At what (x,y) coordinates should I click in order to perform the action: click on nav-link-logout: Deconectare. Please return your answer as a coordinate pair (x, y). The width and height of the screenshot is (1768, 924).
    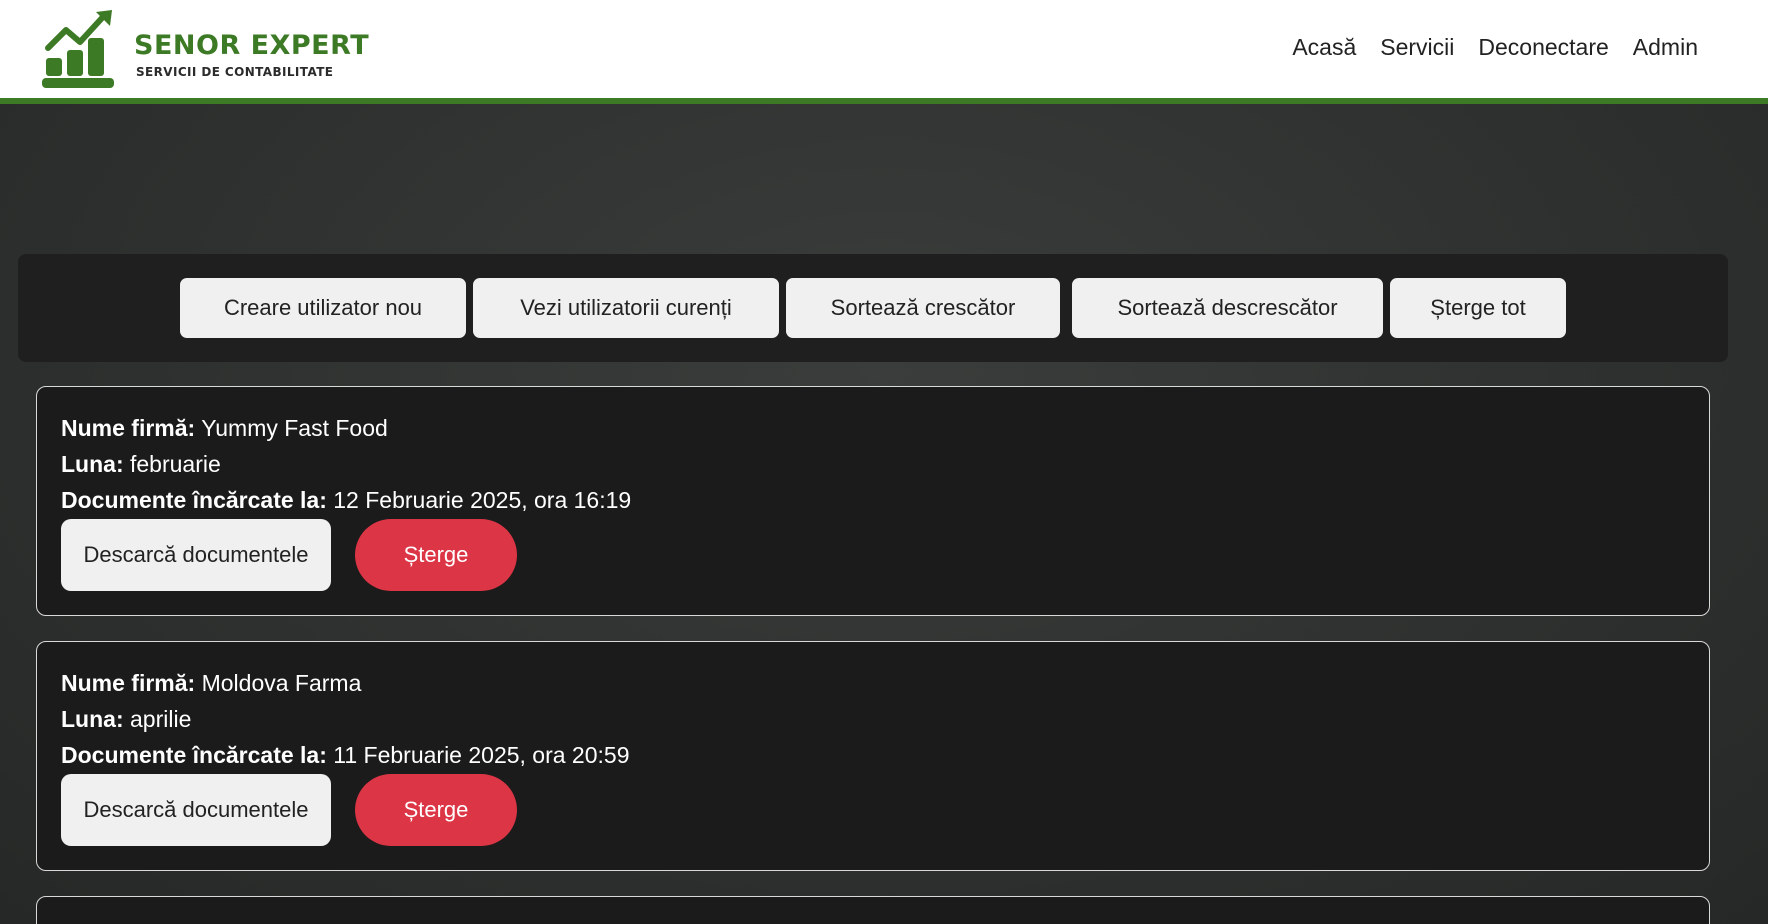
    Looking at the image, I should click on (1543, 47).